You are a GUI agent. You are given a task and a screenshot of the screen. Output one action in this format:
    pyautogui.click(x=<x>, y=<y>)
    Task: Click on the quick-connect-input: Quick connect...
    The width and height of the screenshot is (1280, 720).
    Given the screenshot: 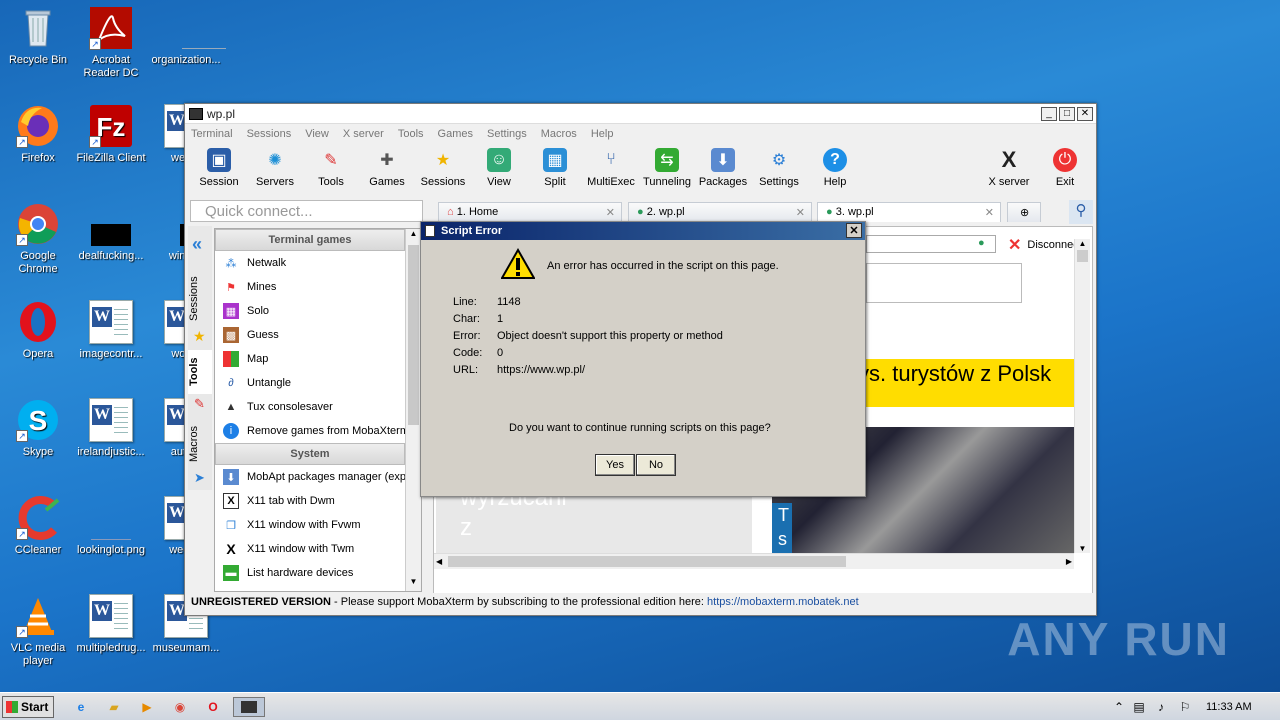 What is the action you would take?
    pyautogui.click(x=306, y=211)
    